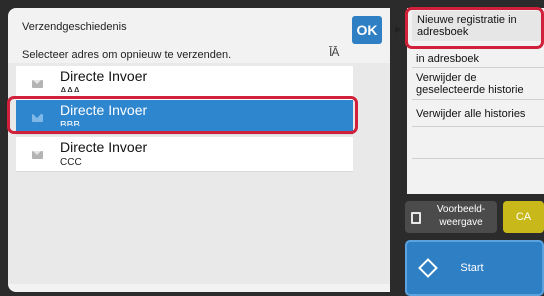 Image resolution: width=544 pixels, height=296 pixels. I want to click on history-row: Directe Invoer CCC, so click(184, 154).